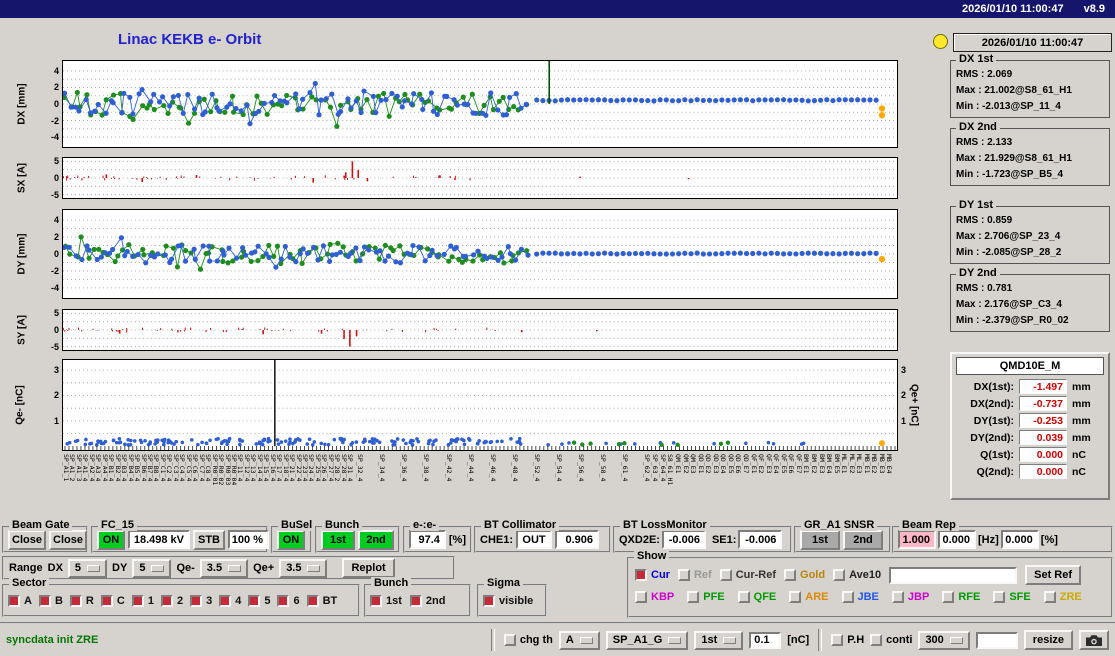  I want to click on group-kbp-toggle: KBP, so click(654, 597).